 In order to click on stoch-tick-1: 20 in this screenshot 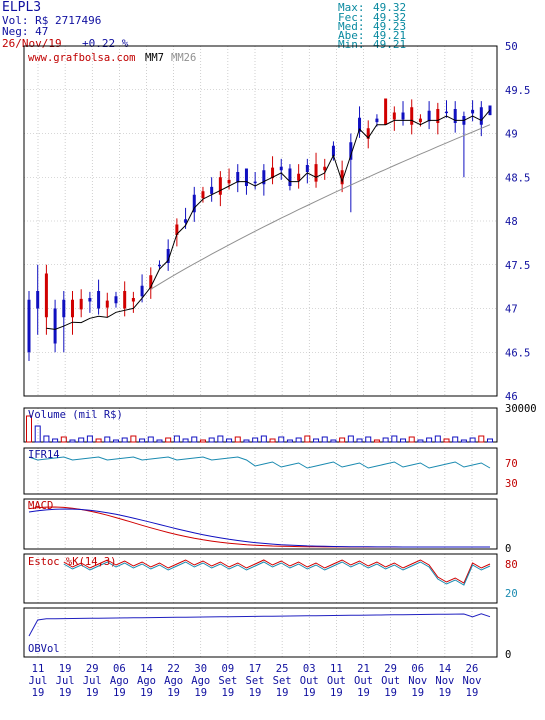, I will do `click(511, 594)`.